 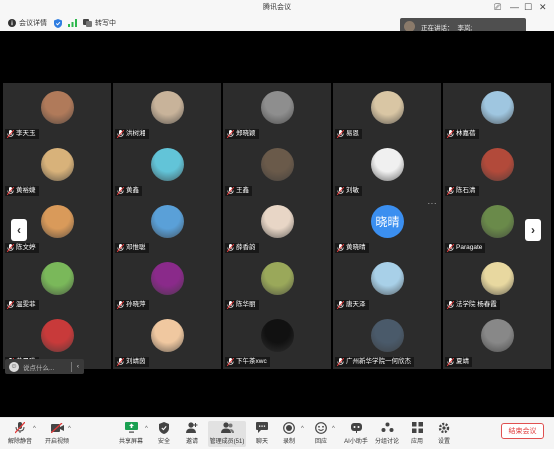 What do you see at coordinates (105, 23) in the screenshot?
I see `transcription-label: 转写中` at bounding box center [105, 23].